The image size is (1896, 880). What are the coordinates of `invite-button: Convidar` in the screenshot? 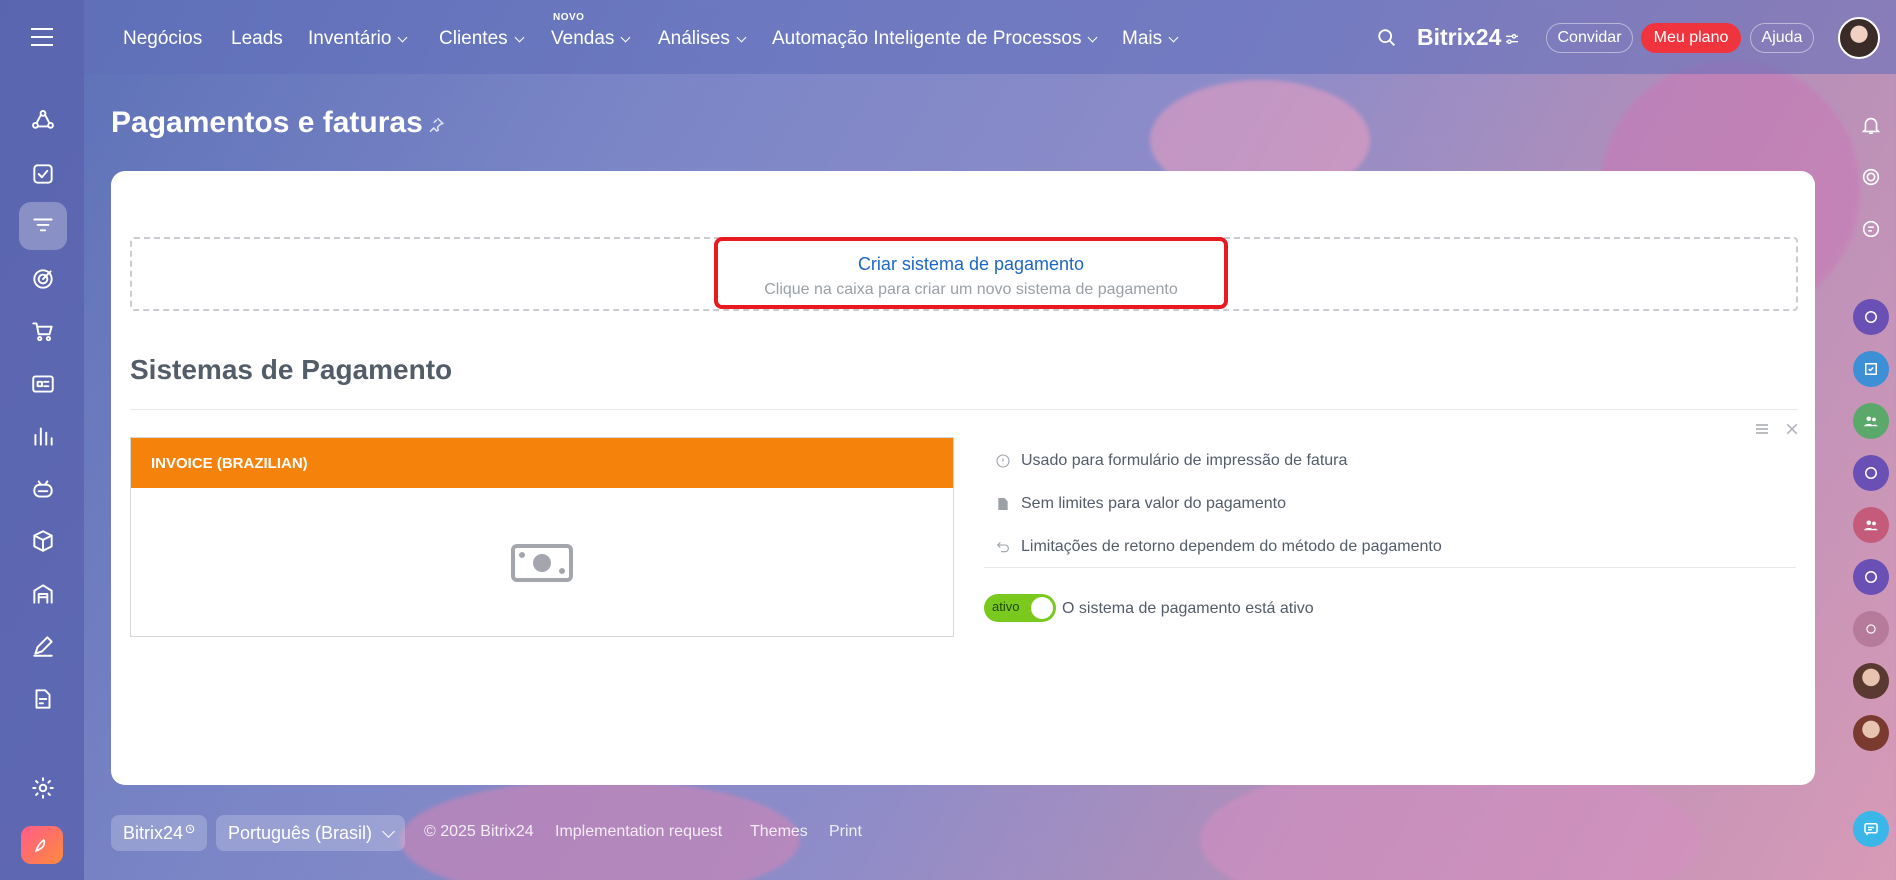 It's located at (1589, 38).